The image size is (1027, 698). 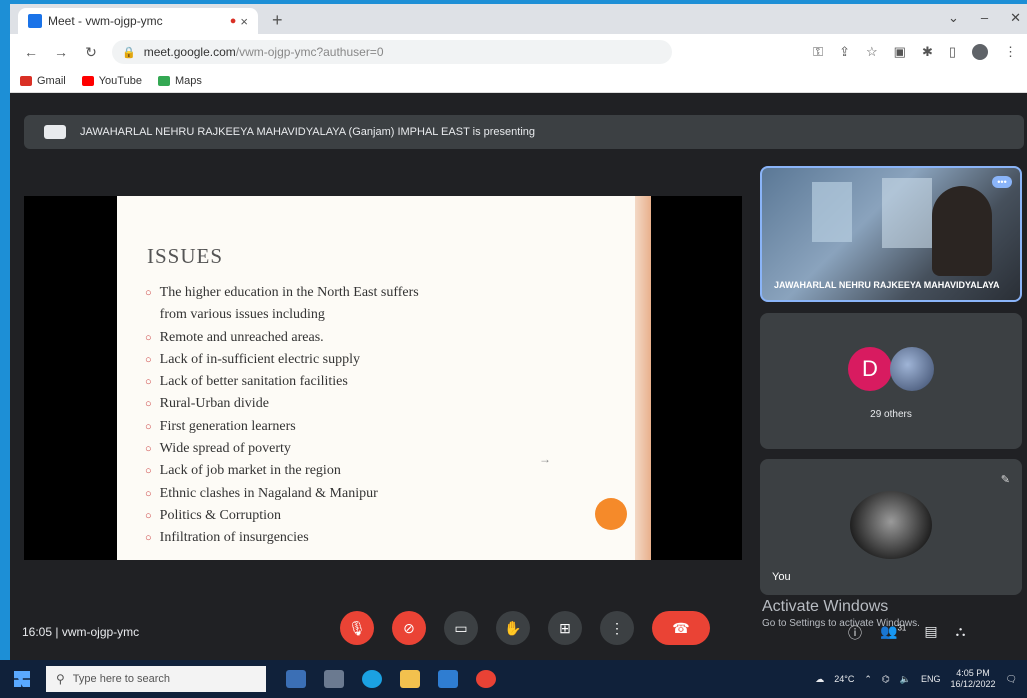 I want to click on windows-start-icon, so click(x=22, y=679).